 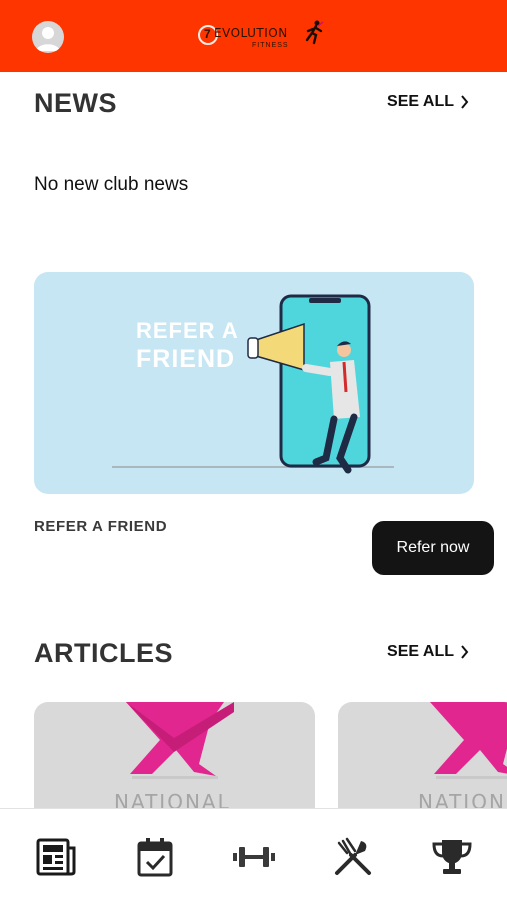 I want to click on club-logo: 7 EVOLUTION FITNESS, so click(x=261, y=36).